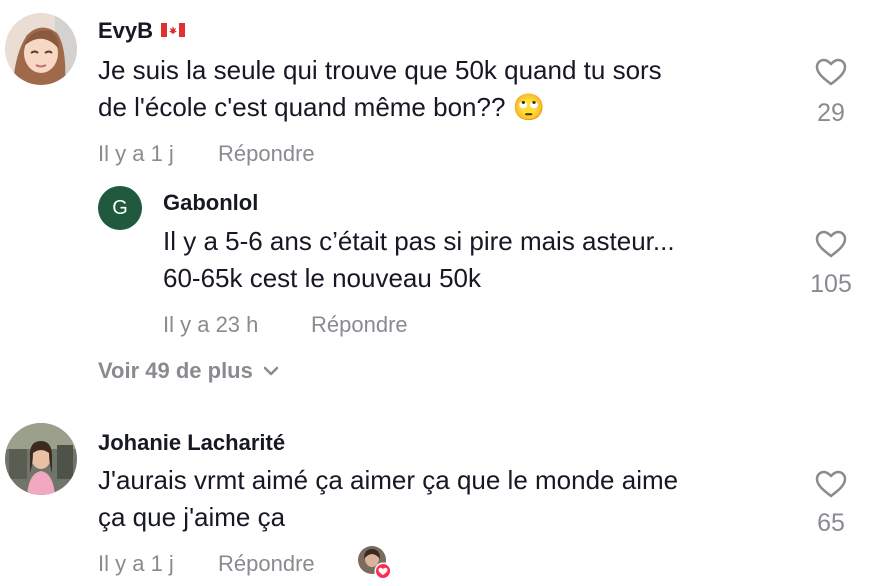  What do you see at coordinates (142, 31) in the screenshot?
I see `comment-username: EvyB` at bounding box center [142, 31].